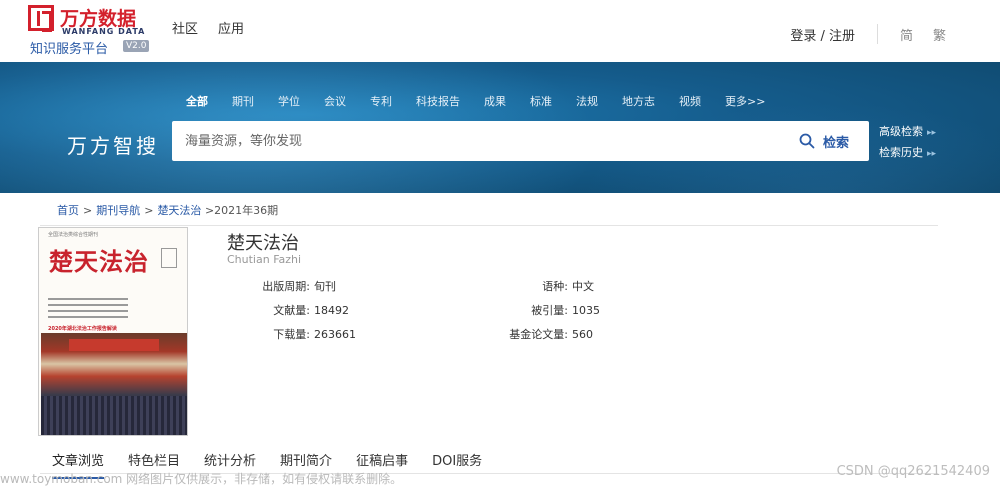 The image size is (1000, 487). I want to click on downloads-label: 下载量:, so click(291, 334).